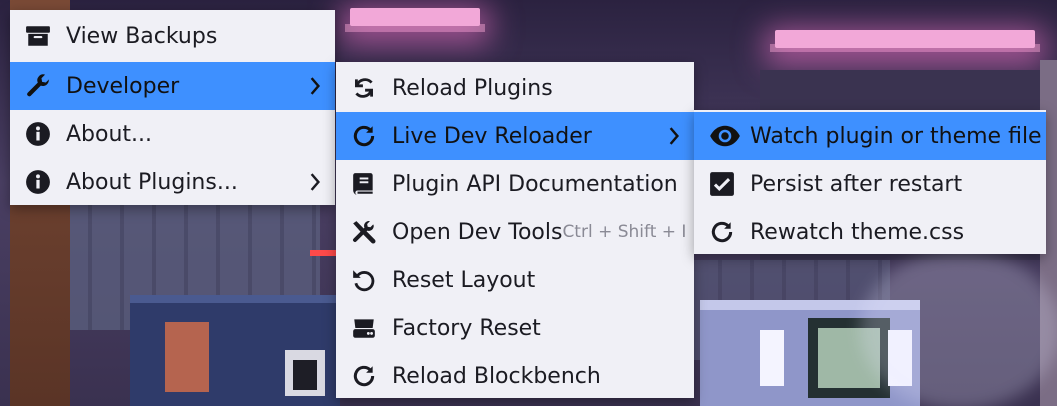 This screenshot has height=406, width=1057. I want to click on menu-item-factory-reset: Factory Reset, so click(515, 328).